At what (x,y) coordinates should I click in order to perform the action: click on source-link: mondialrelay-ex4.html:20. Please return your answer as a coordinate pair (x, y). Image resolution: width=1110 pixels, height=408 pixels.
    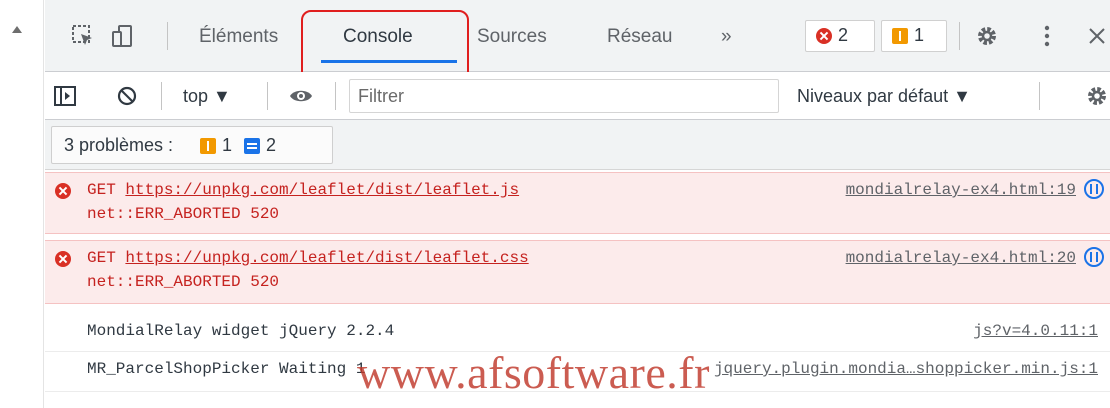
    Looking at the image, I should click on (961, 258).